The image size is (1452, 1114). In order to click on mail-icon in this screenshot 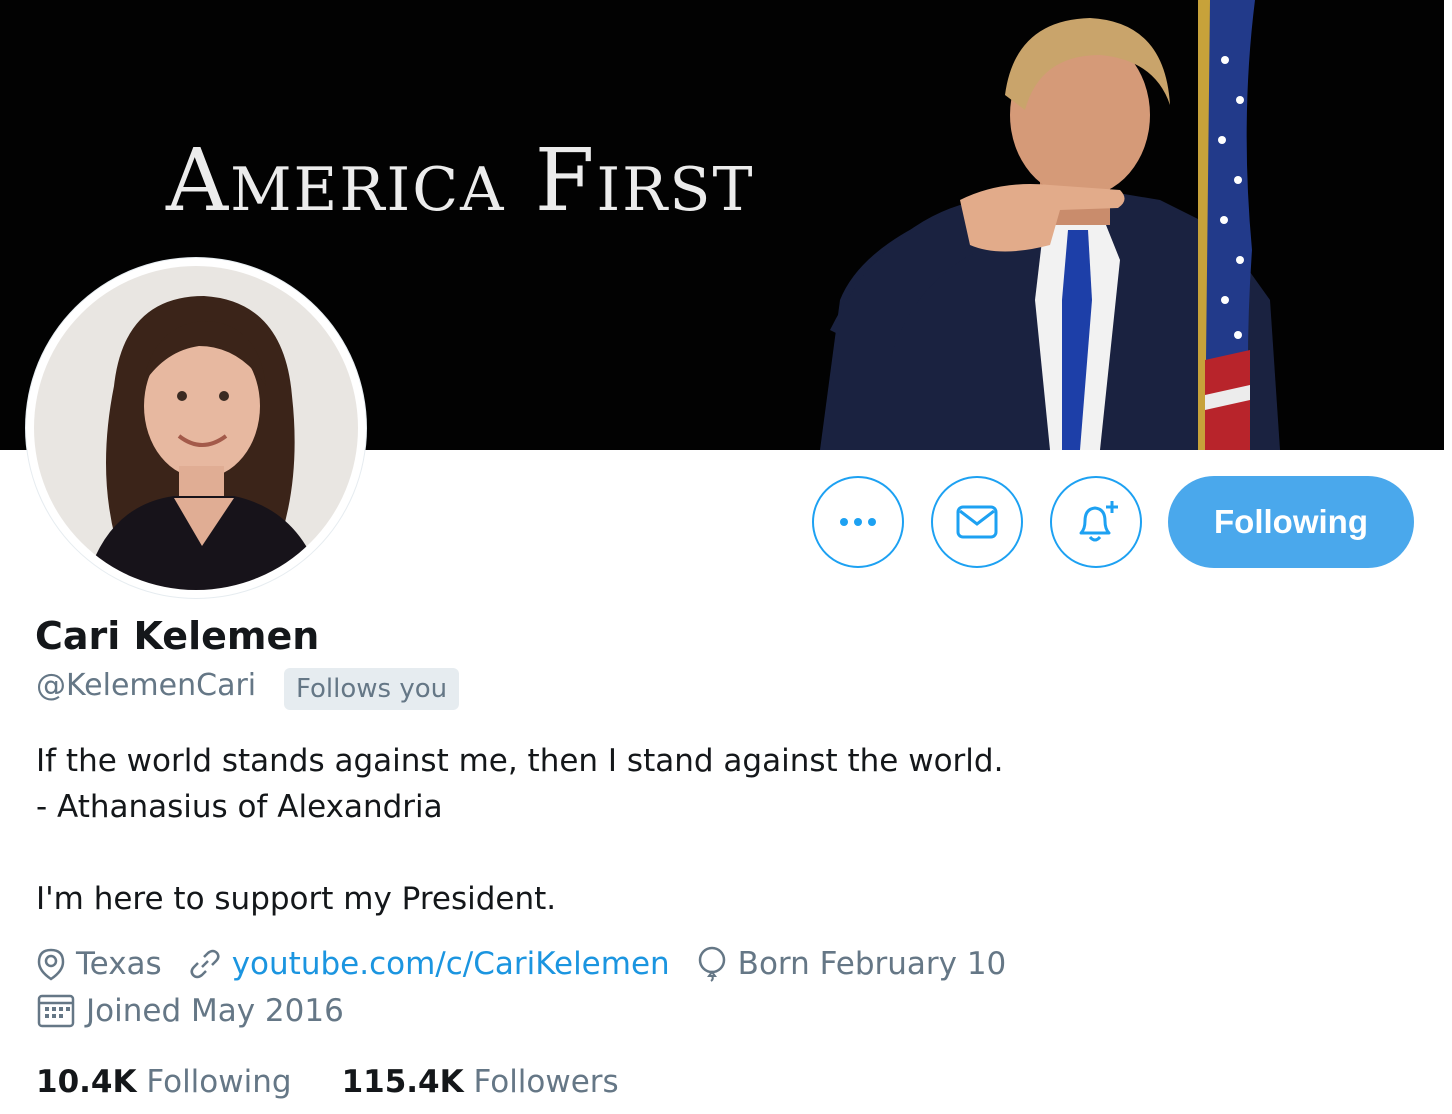, I will do `click(977, 522)`.